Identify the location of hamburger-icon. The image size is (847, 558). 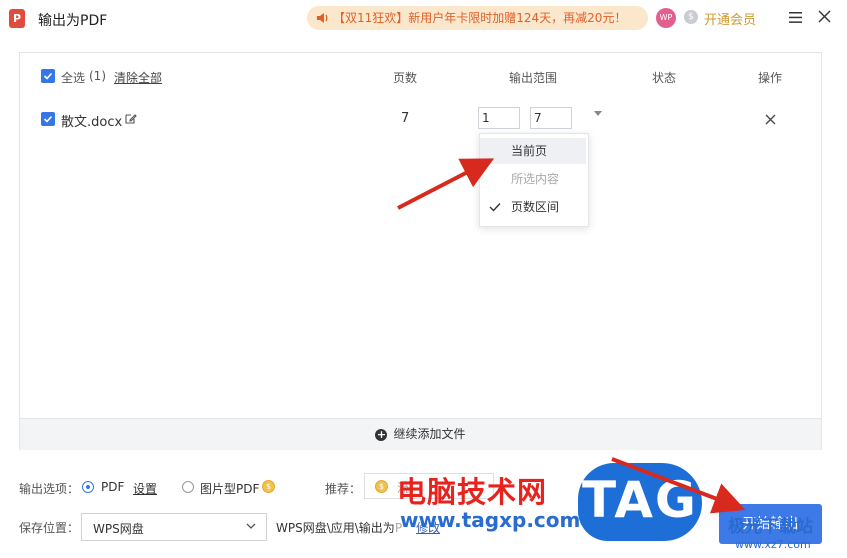
(795, 17).